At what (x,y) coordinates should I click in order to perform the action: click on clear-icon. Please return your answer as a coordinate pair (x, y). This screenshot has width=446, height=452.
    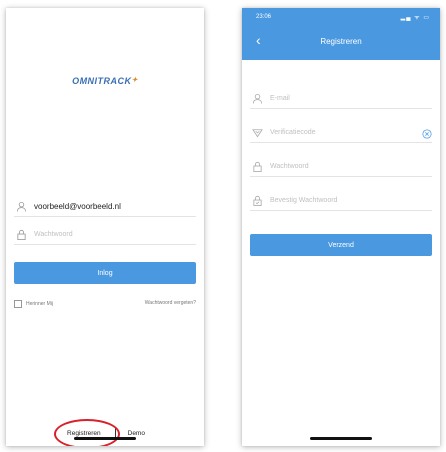
    Looking at the image, I should click on (427, 135).